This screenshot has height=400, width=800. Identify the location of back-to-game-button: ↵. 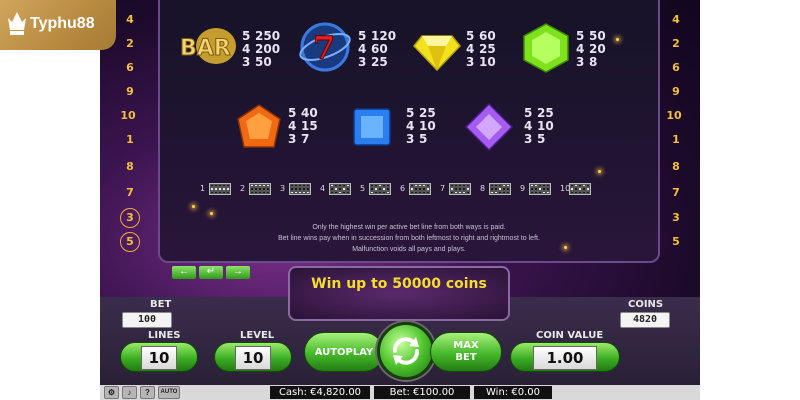
(211, 272).